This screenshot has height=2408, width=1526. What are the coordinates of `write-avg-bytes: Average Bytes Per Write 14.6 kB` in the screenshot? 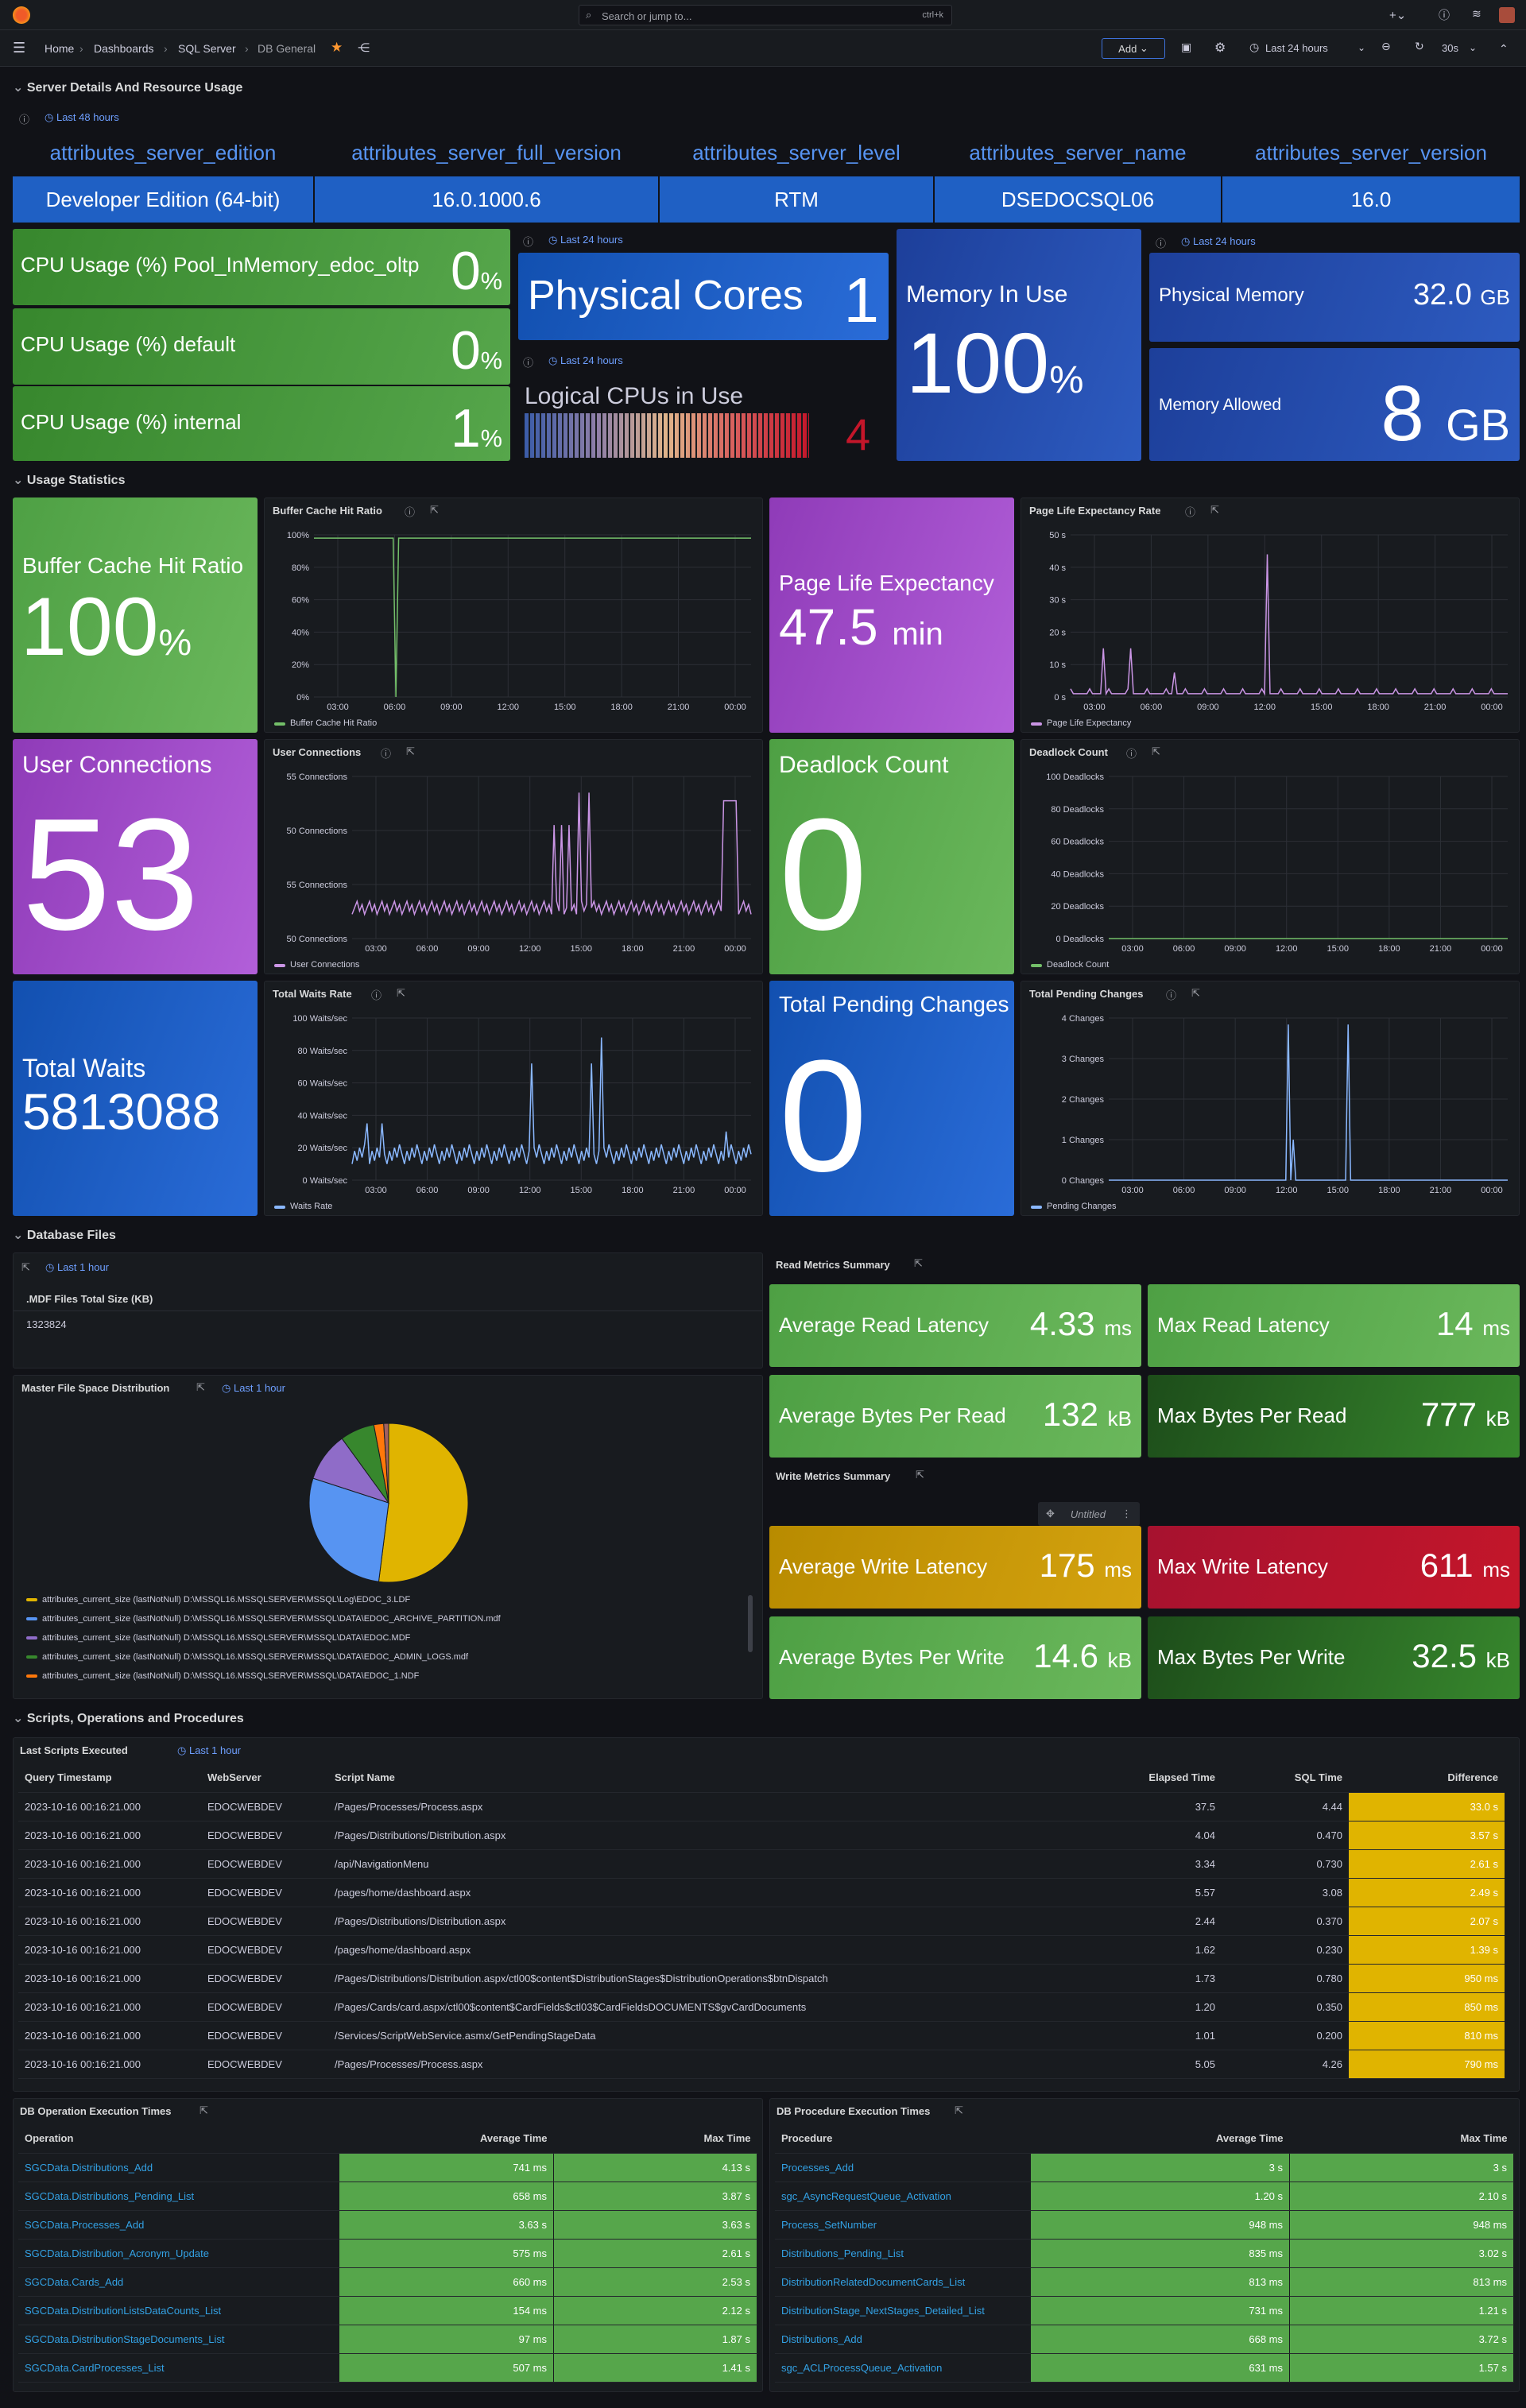 It's located at (955, 1658).